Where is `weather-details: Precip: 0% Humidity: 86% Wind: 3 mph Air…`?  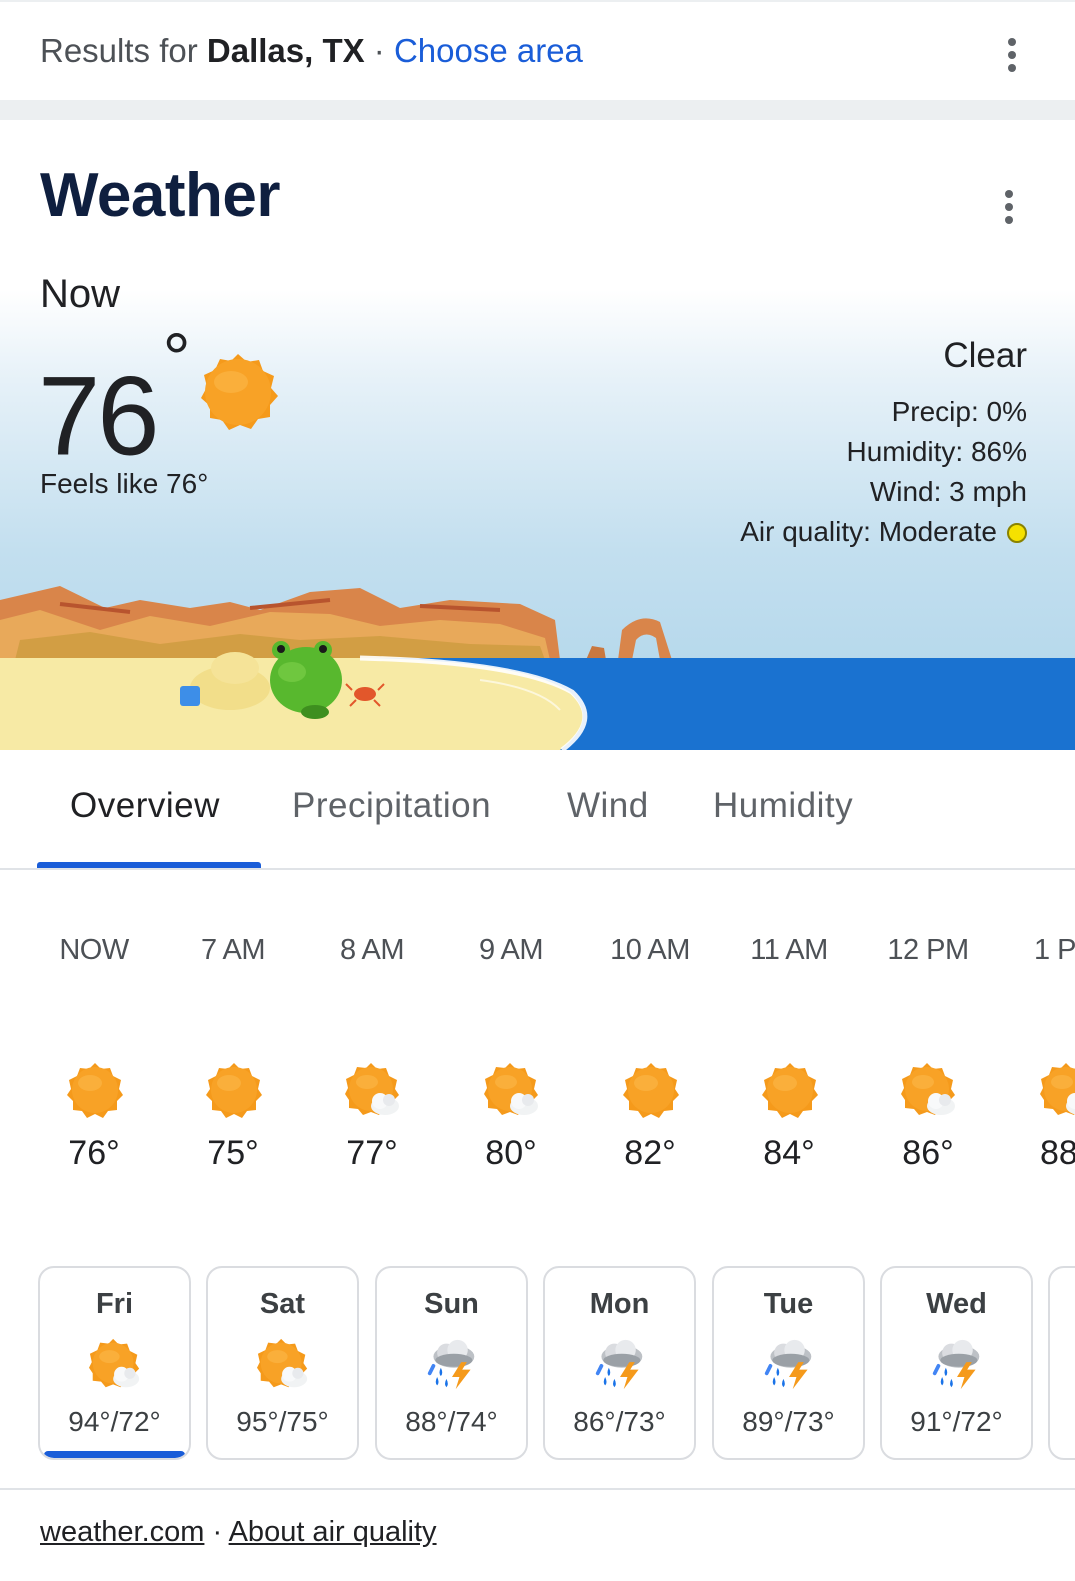
weather-details: Precip: 0% Humidity: 86% Wind: 3 mph Air… is located at coordinates (883, 472).